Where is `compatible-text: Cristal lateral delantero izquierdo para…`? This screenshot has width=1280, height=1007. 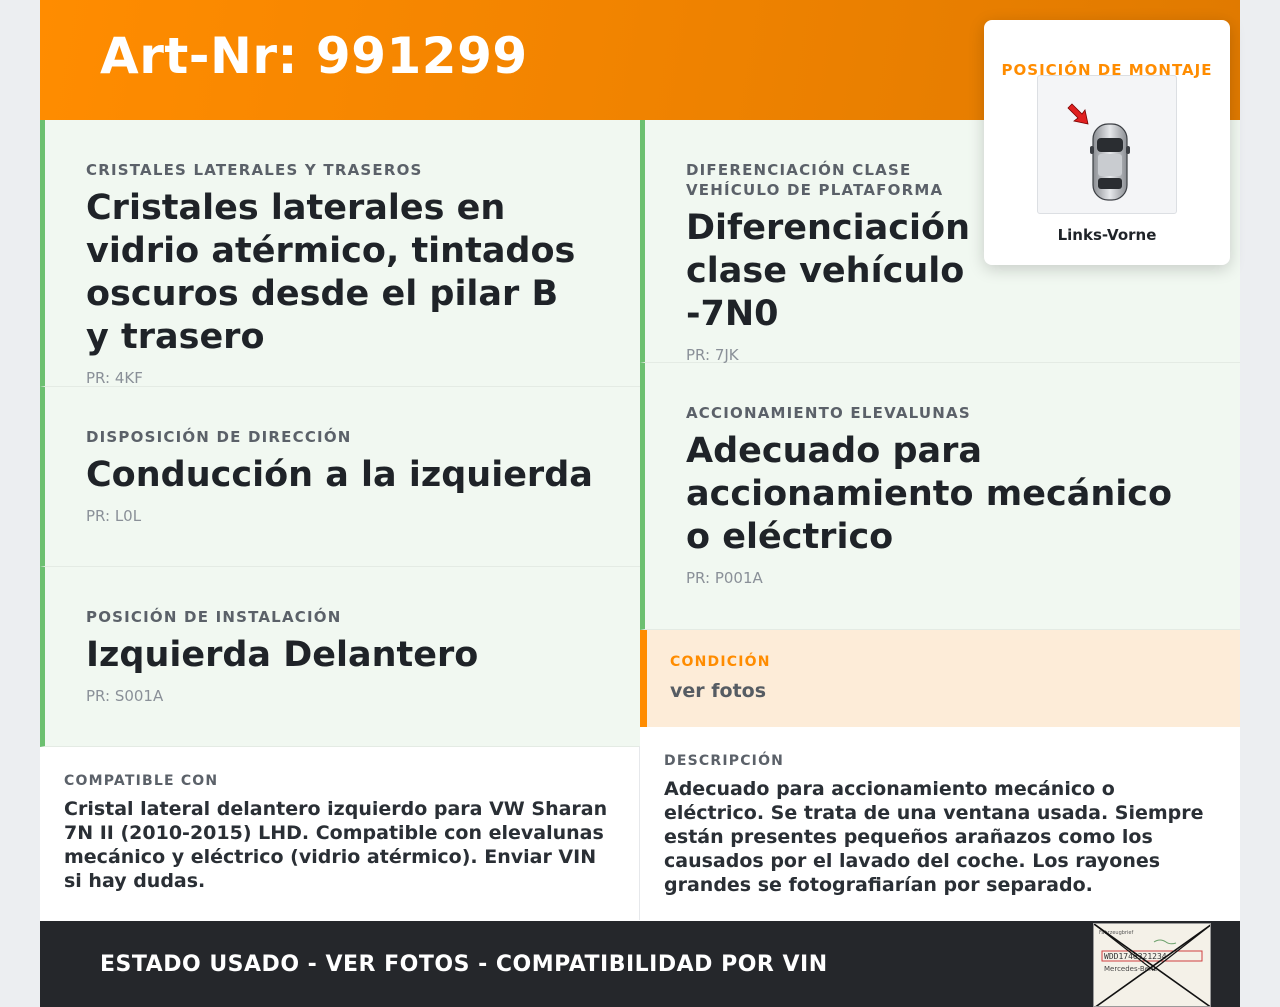 compatible-text: Cristal lateral delantero izquierdo para… is located at coordinates (336, 845).